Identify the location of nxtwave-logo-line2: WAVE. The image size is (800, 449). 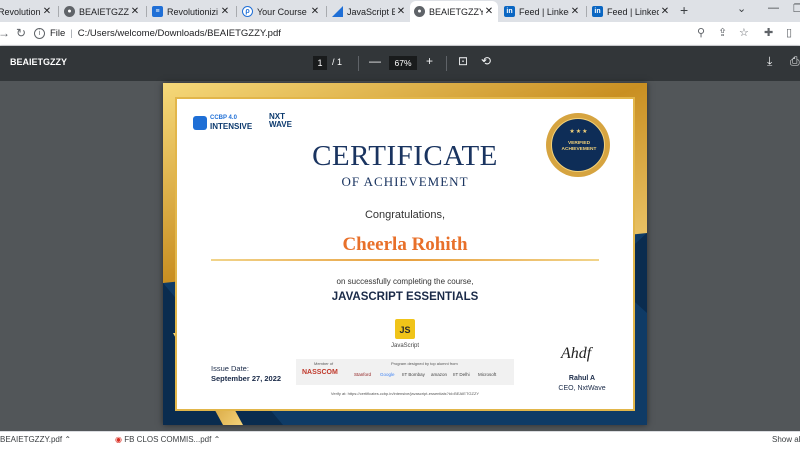
(280, 124).